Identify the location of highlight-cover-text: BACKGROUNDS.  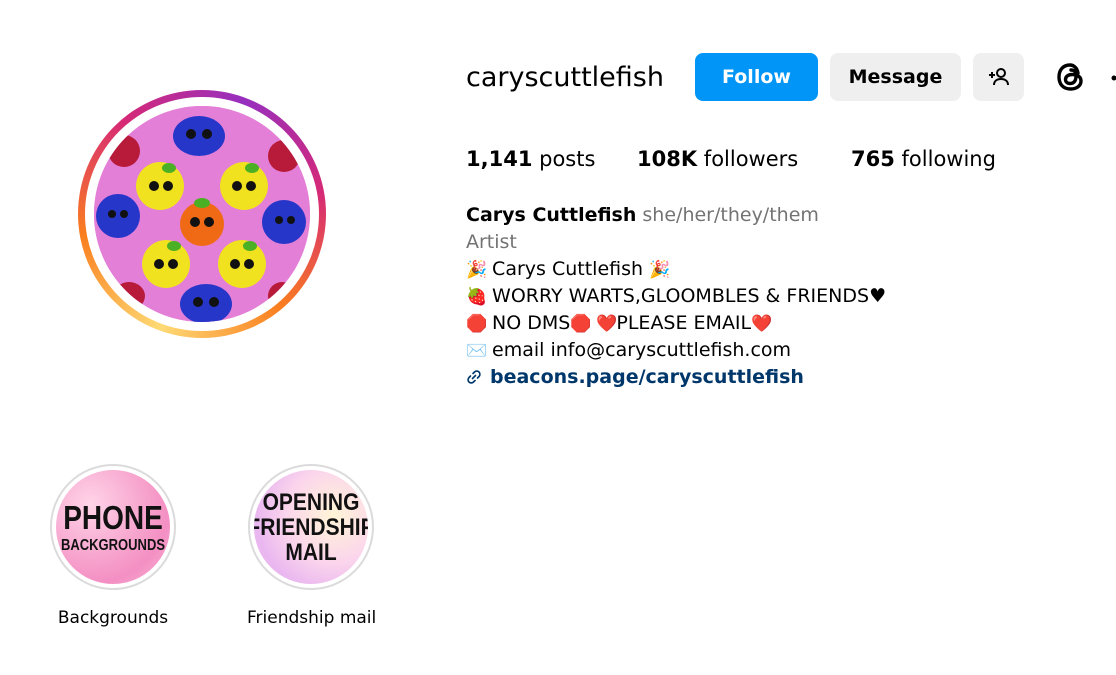
(113, 544).